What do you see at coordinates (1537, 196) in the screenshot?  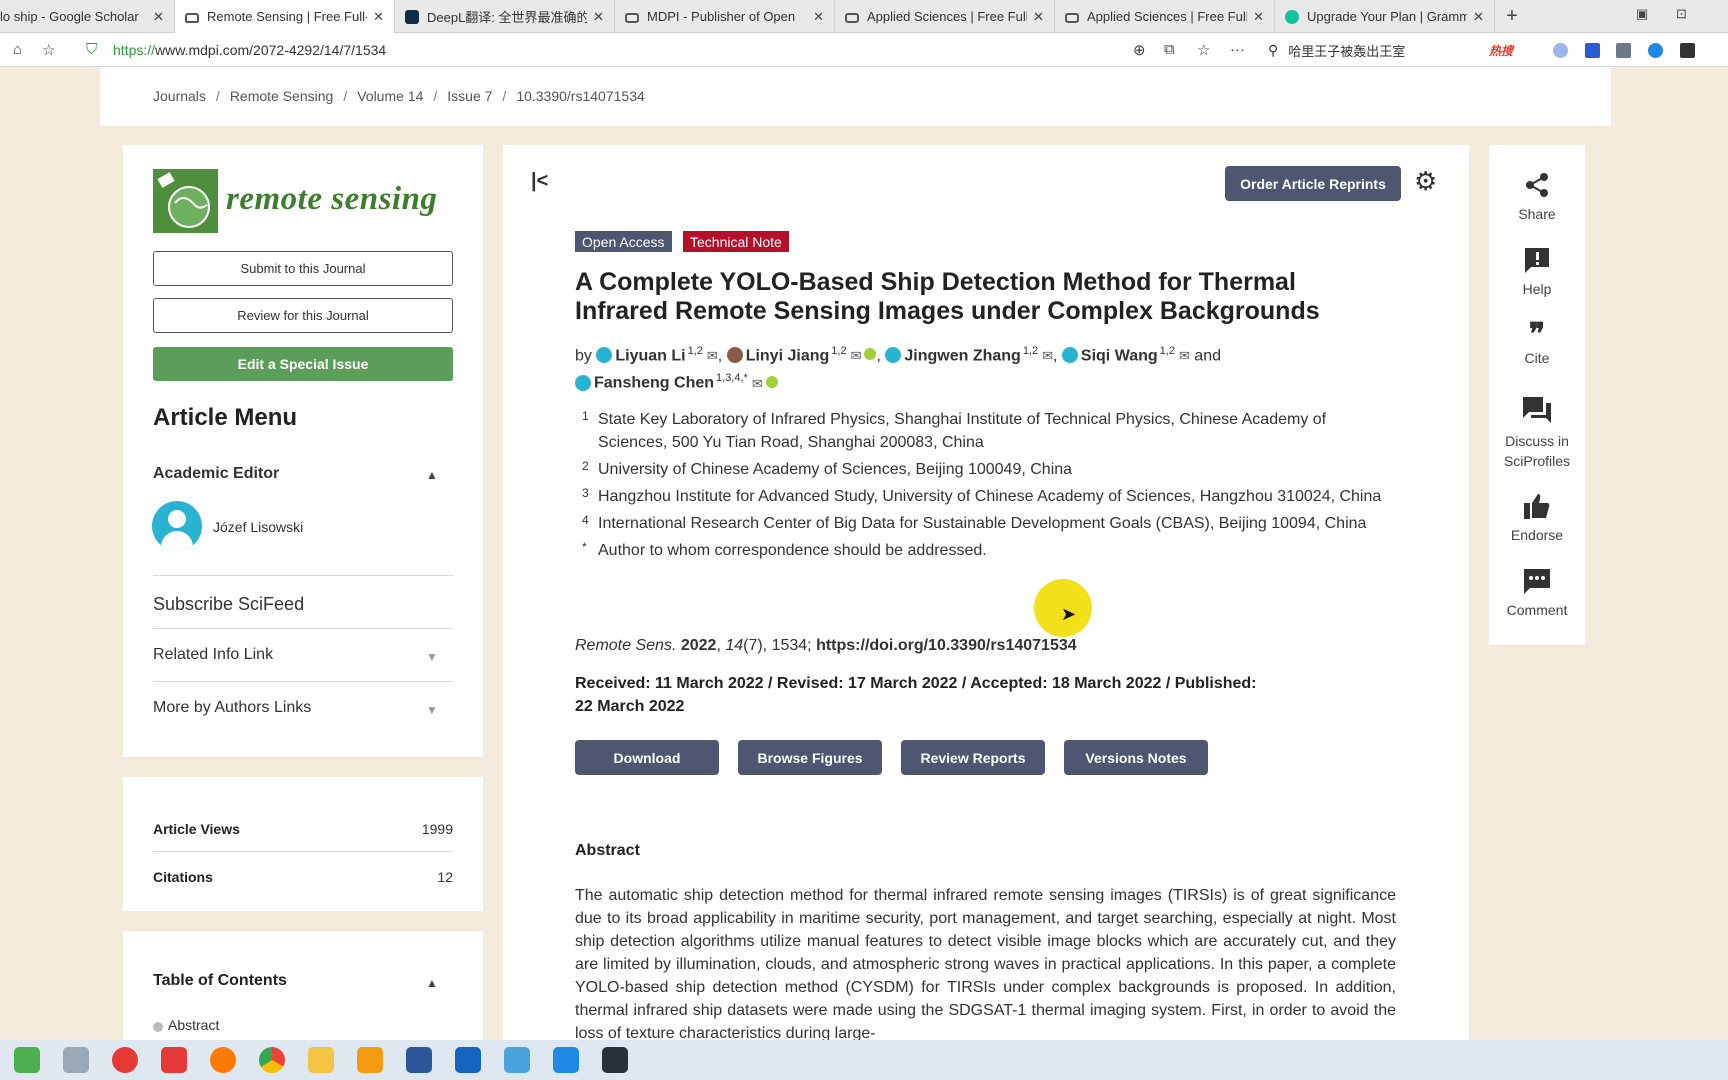 I see `share-button: Share` at bounding box center [1537, 196].